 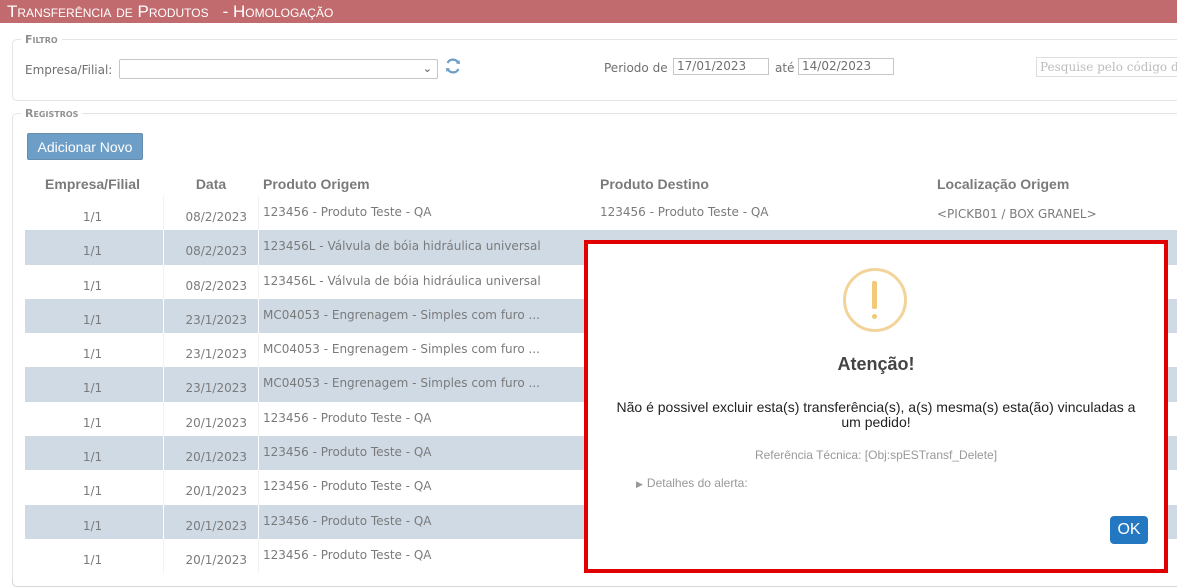 What do you see at coordinates (874, 295) in the screenshot?
I see `warning-icon-bar` at bounding box center [874, 295].